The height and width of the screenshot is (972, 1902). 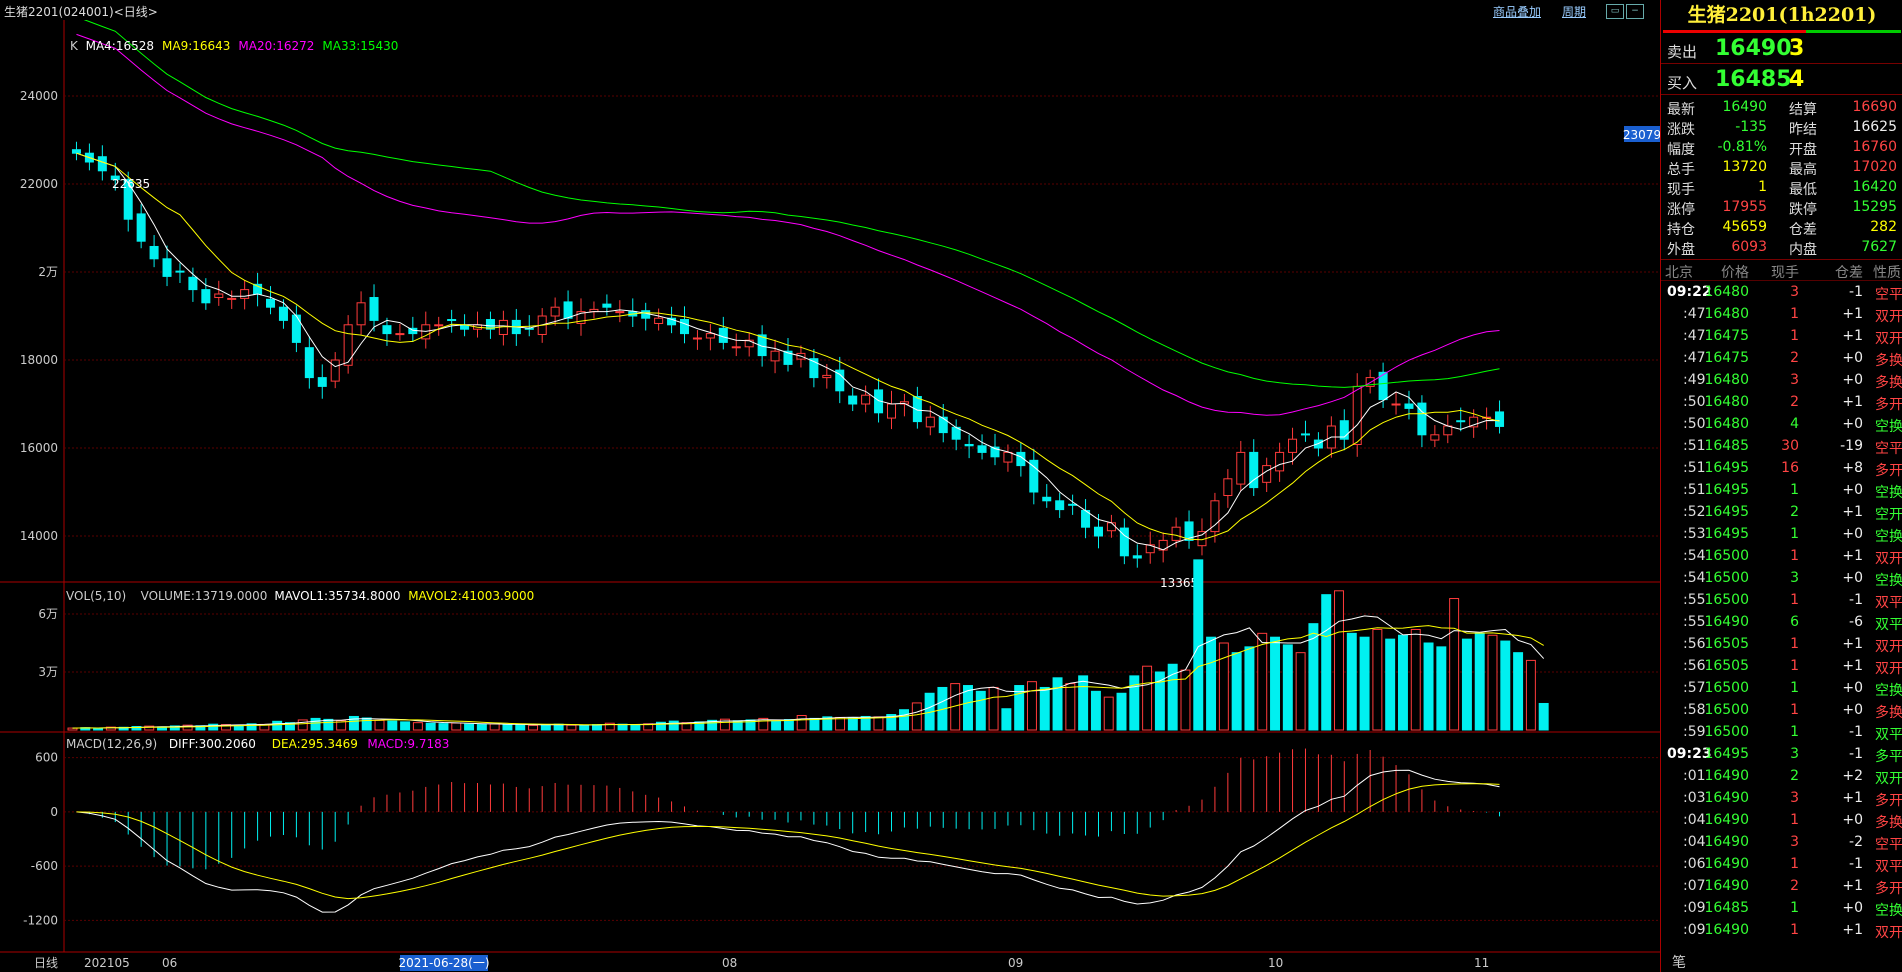 I want to click on volume-legend-item: VOL(5,10), so click(x=96, y=596).